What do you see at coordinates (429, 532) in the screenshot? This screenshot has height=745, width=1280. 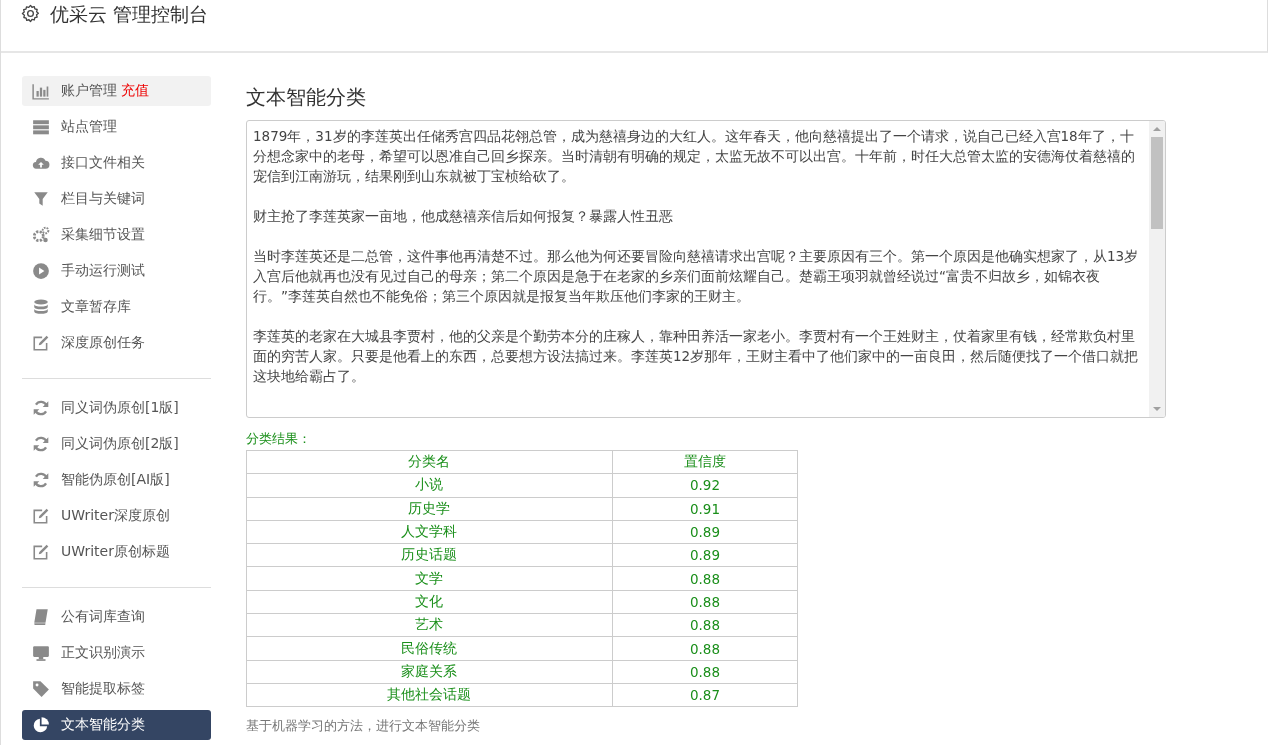 I see `table-cell: 人文学科` at bounding box center [429, 532].